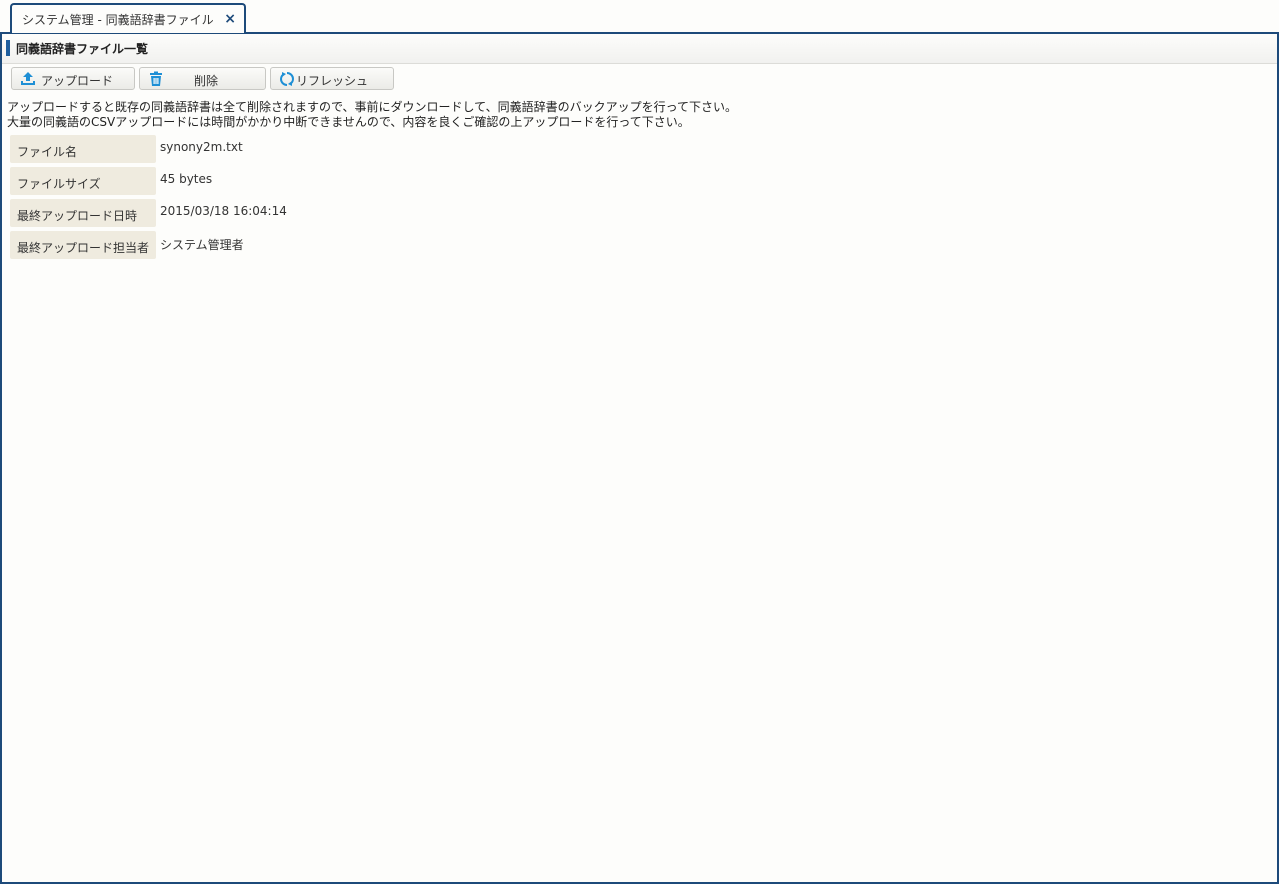  Describe the element at coordinates (186, 179) in the screenshot. I see `info-value: 45 bytes` at that location.